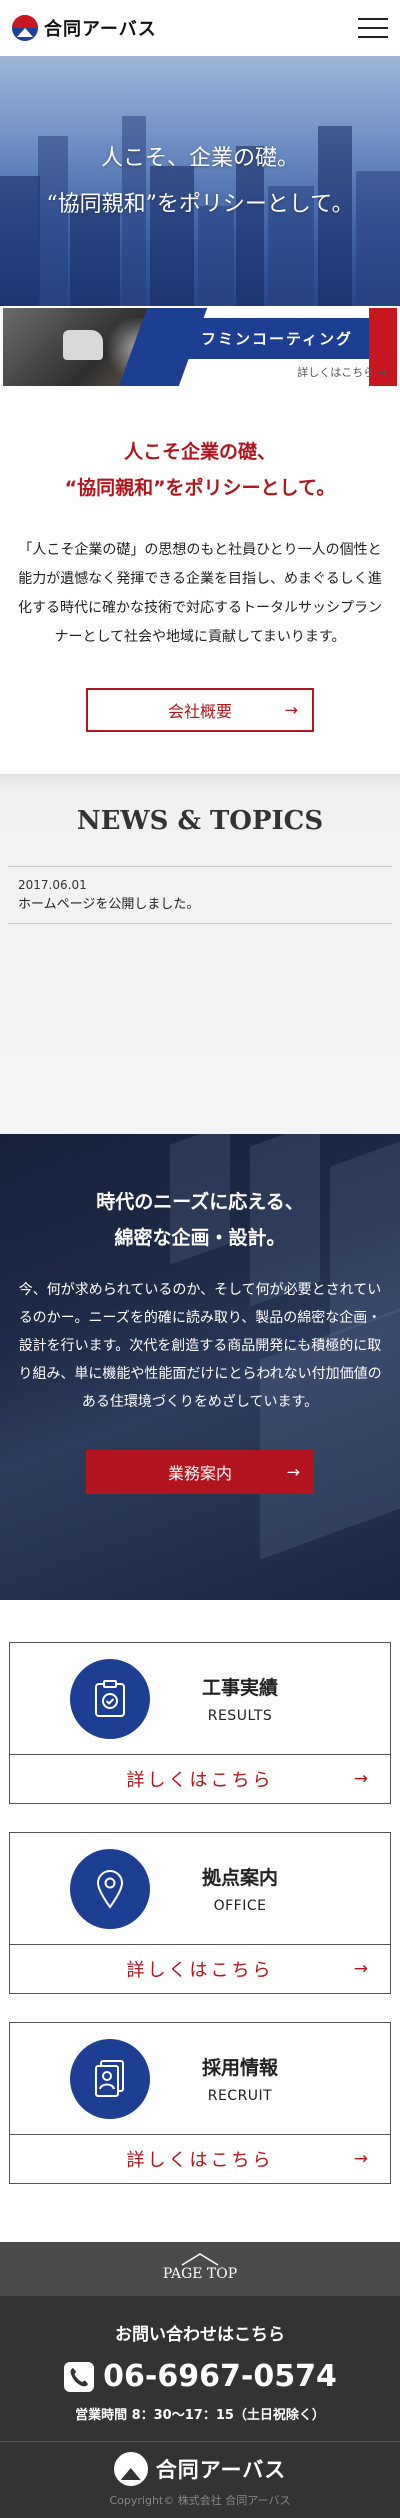 This screenshot has width=400, height=2518. Describe the element at coordinates (200, 204) in the screenshot. I see `hero-line-2: “協同親和”をポリシーとして。` at that location.